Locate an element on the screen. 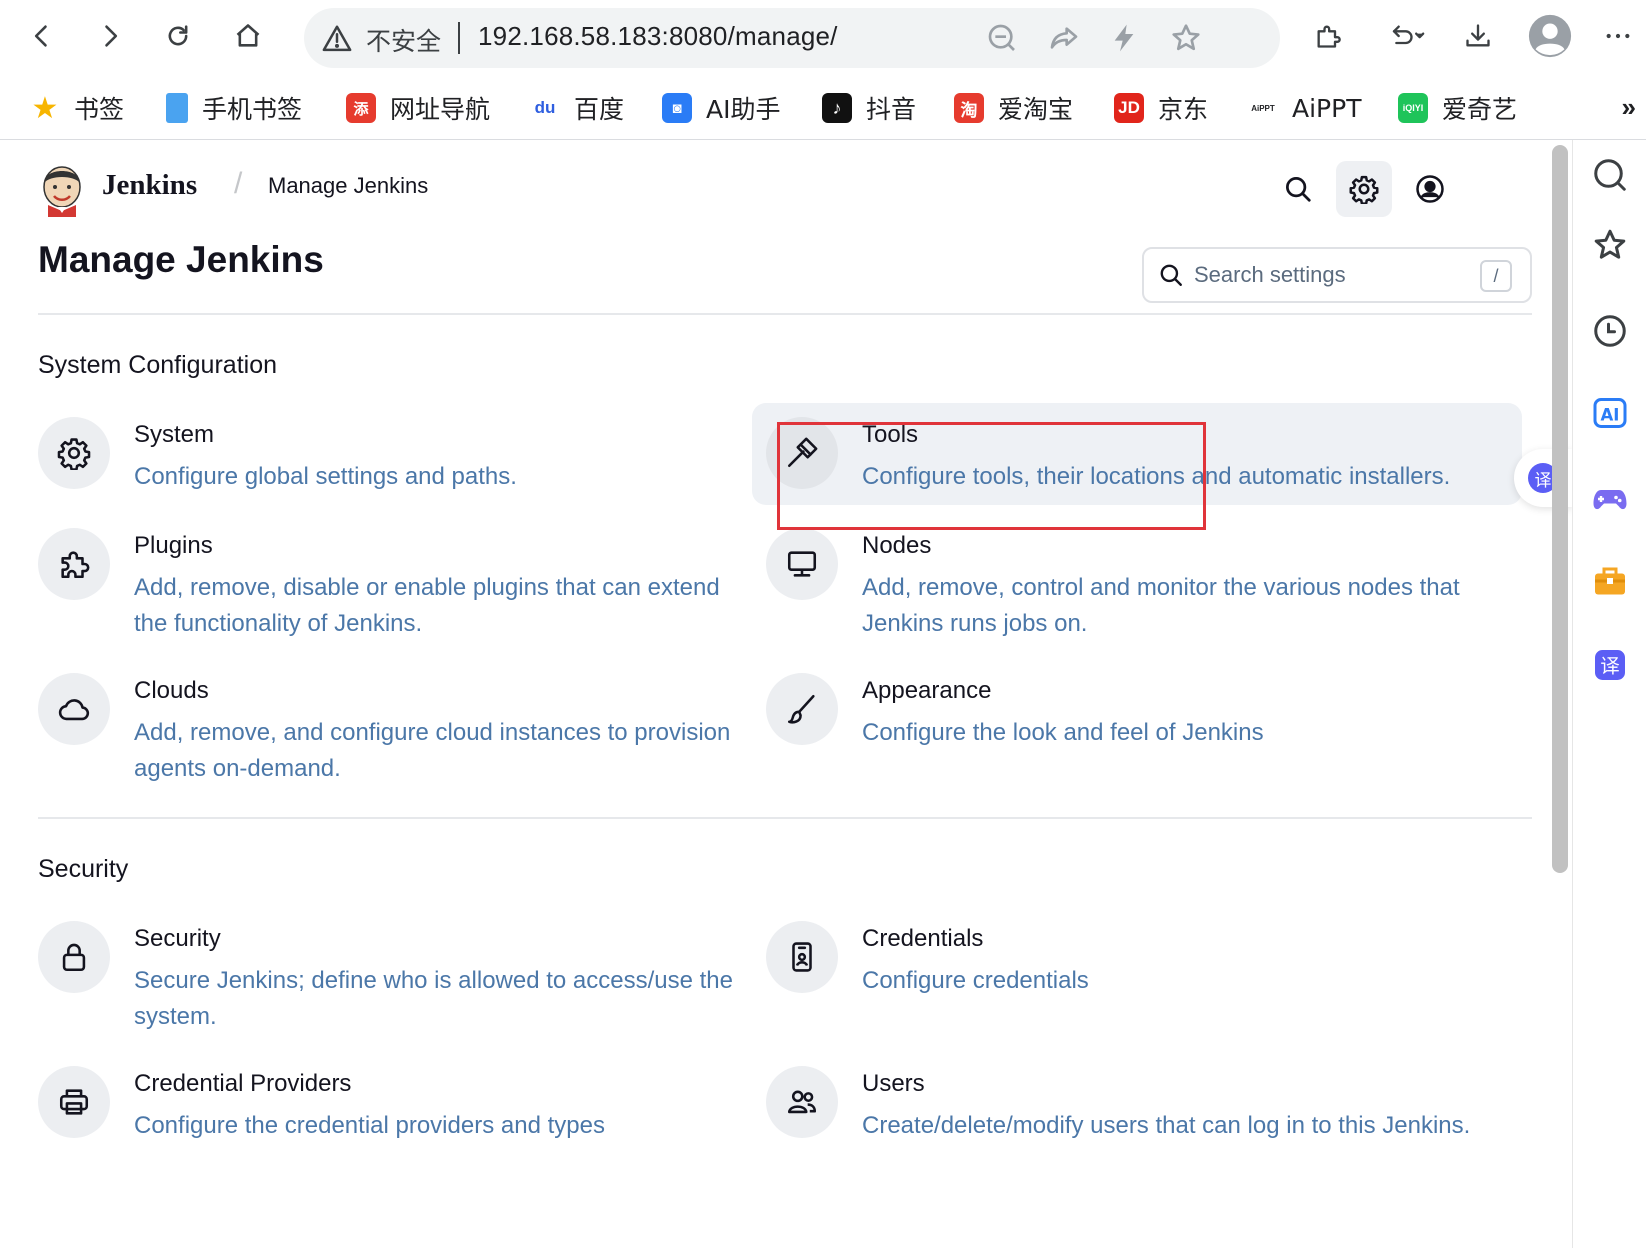  printer-icon is located at coordinates (74, 1102).